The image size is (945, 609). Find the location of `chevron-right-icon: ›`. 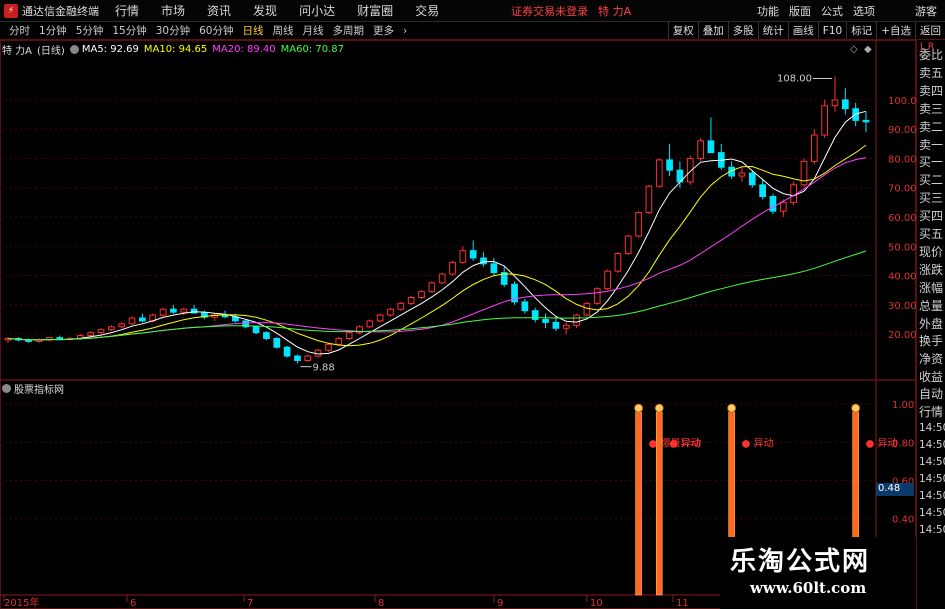

chevron-right-icon: › is located at coordinates (405, 31).